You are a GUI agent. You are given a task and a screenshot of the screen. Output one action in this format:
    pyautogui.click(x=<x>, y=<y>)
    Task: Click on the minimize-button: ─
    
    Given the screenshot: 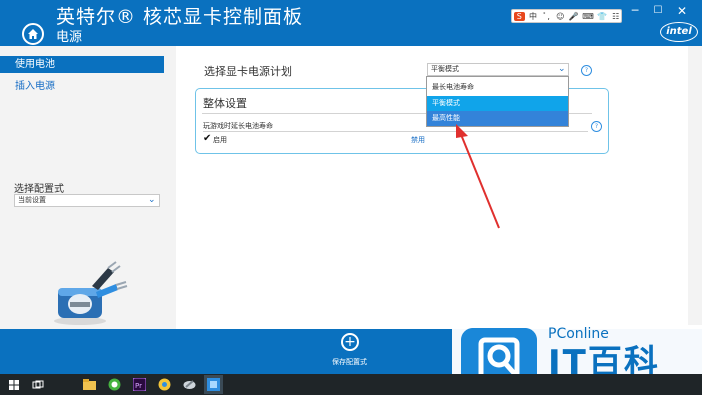 What is the action you would take?
    pyautogui.click(x=635, y=11)
    